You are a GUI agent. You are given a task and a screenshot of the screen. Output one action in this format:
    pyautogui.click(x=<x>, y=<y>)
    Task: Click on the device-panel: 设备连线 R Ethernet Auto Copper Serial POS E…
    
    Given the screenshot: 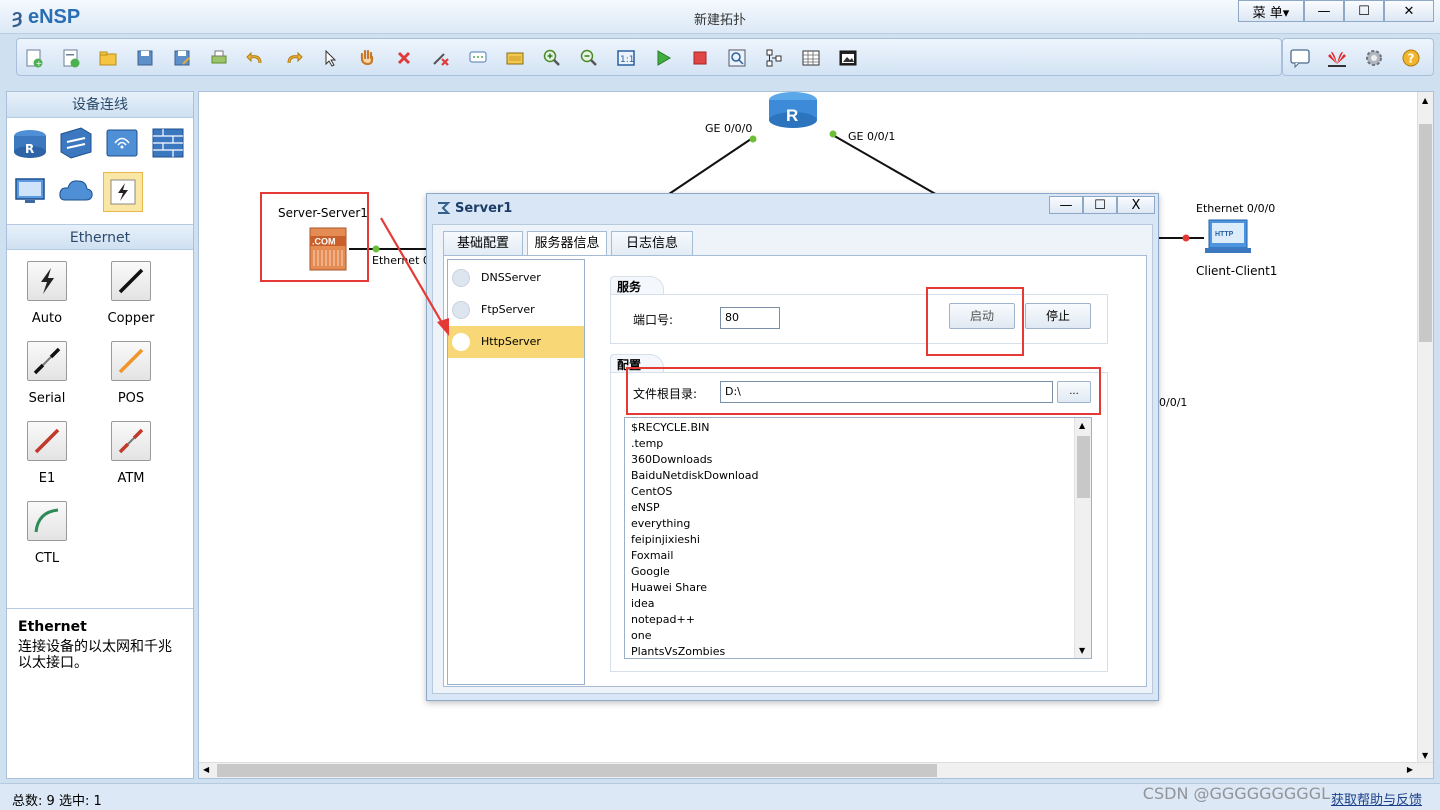 What is the action you would take?
    pyautogui.click(x=100, y=435)
    